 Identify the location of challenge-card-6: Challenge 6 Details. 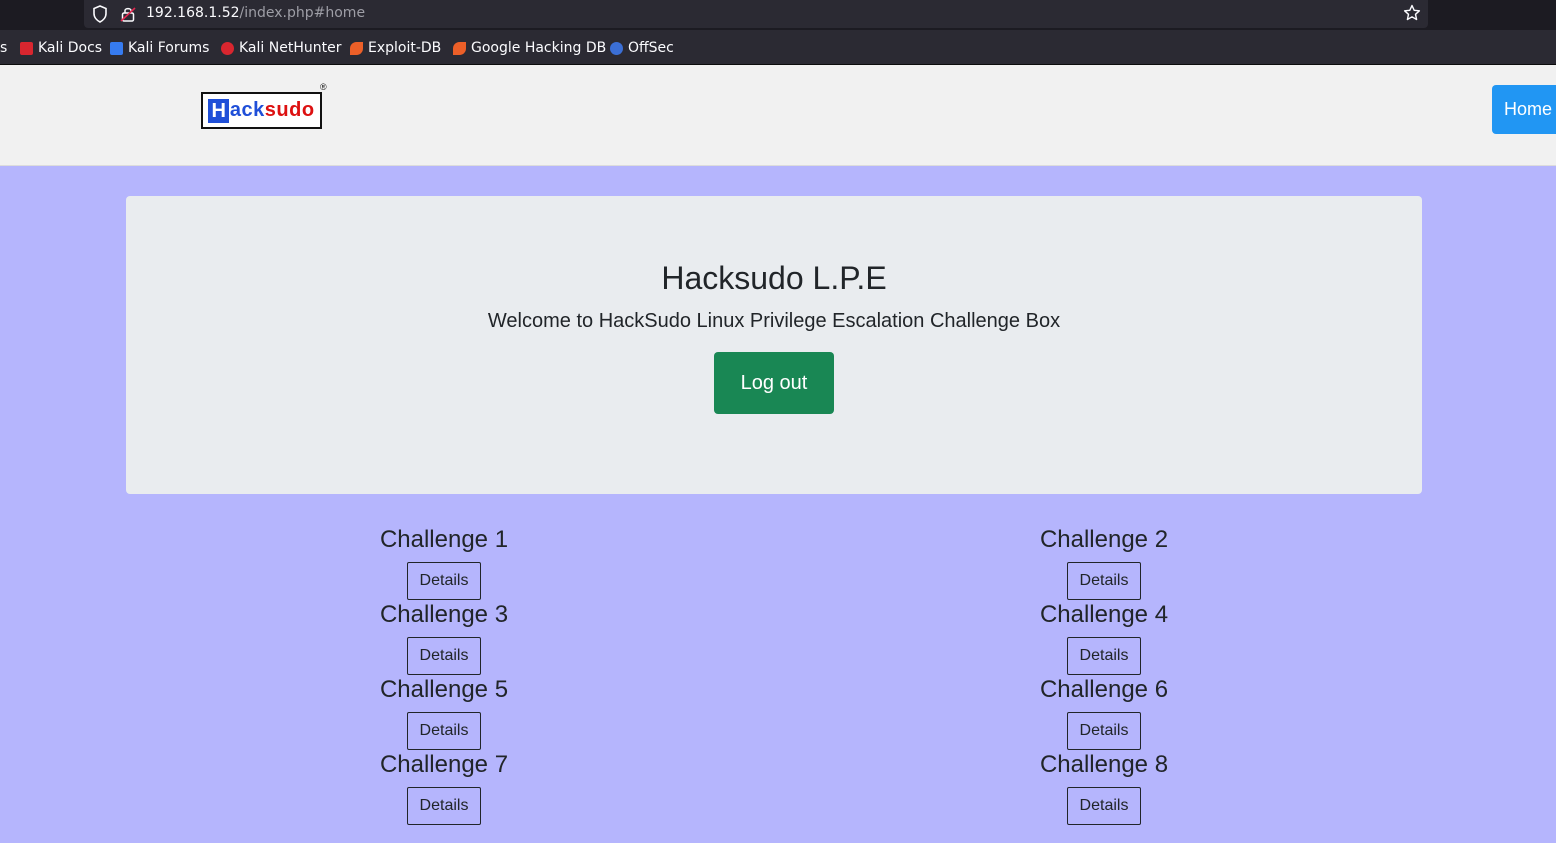
(1104, 712).